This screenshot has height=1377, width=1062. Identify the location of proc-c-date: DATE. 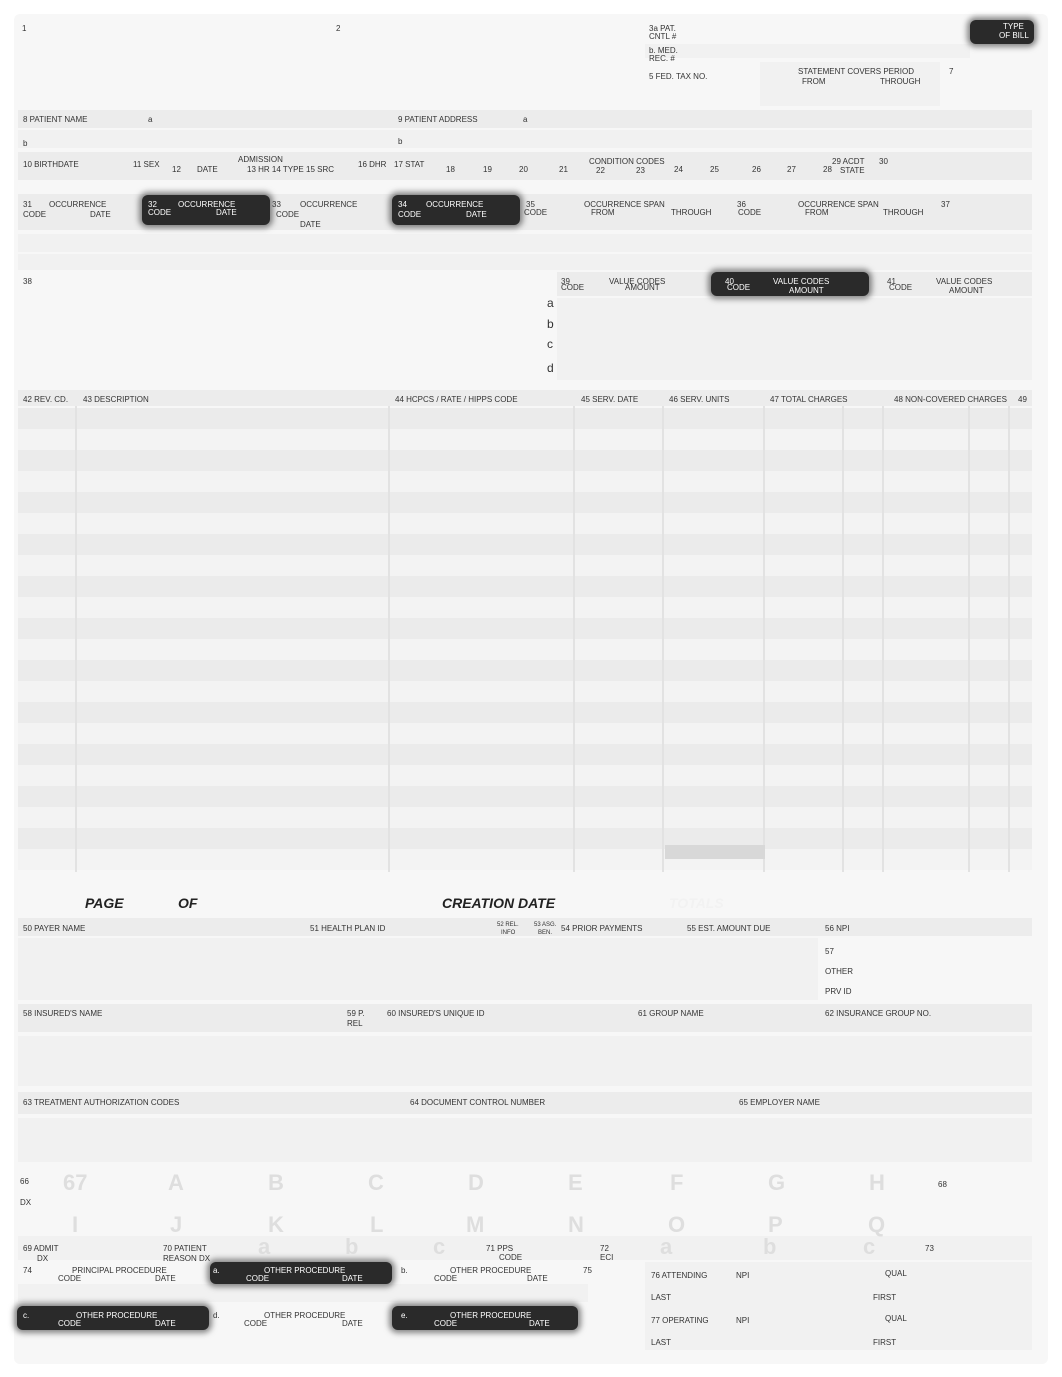
(165, 1323).